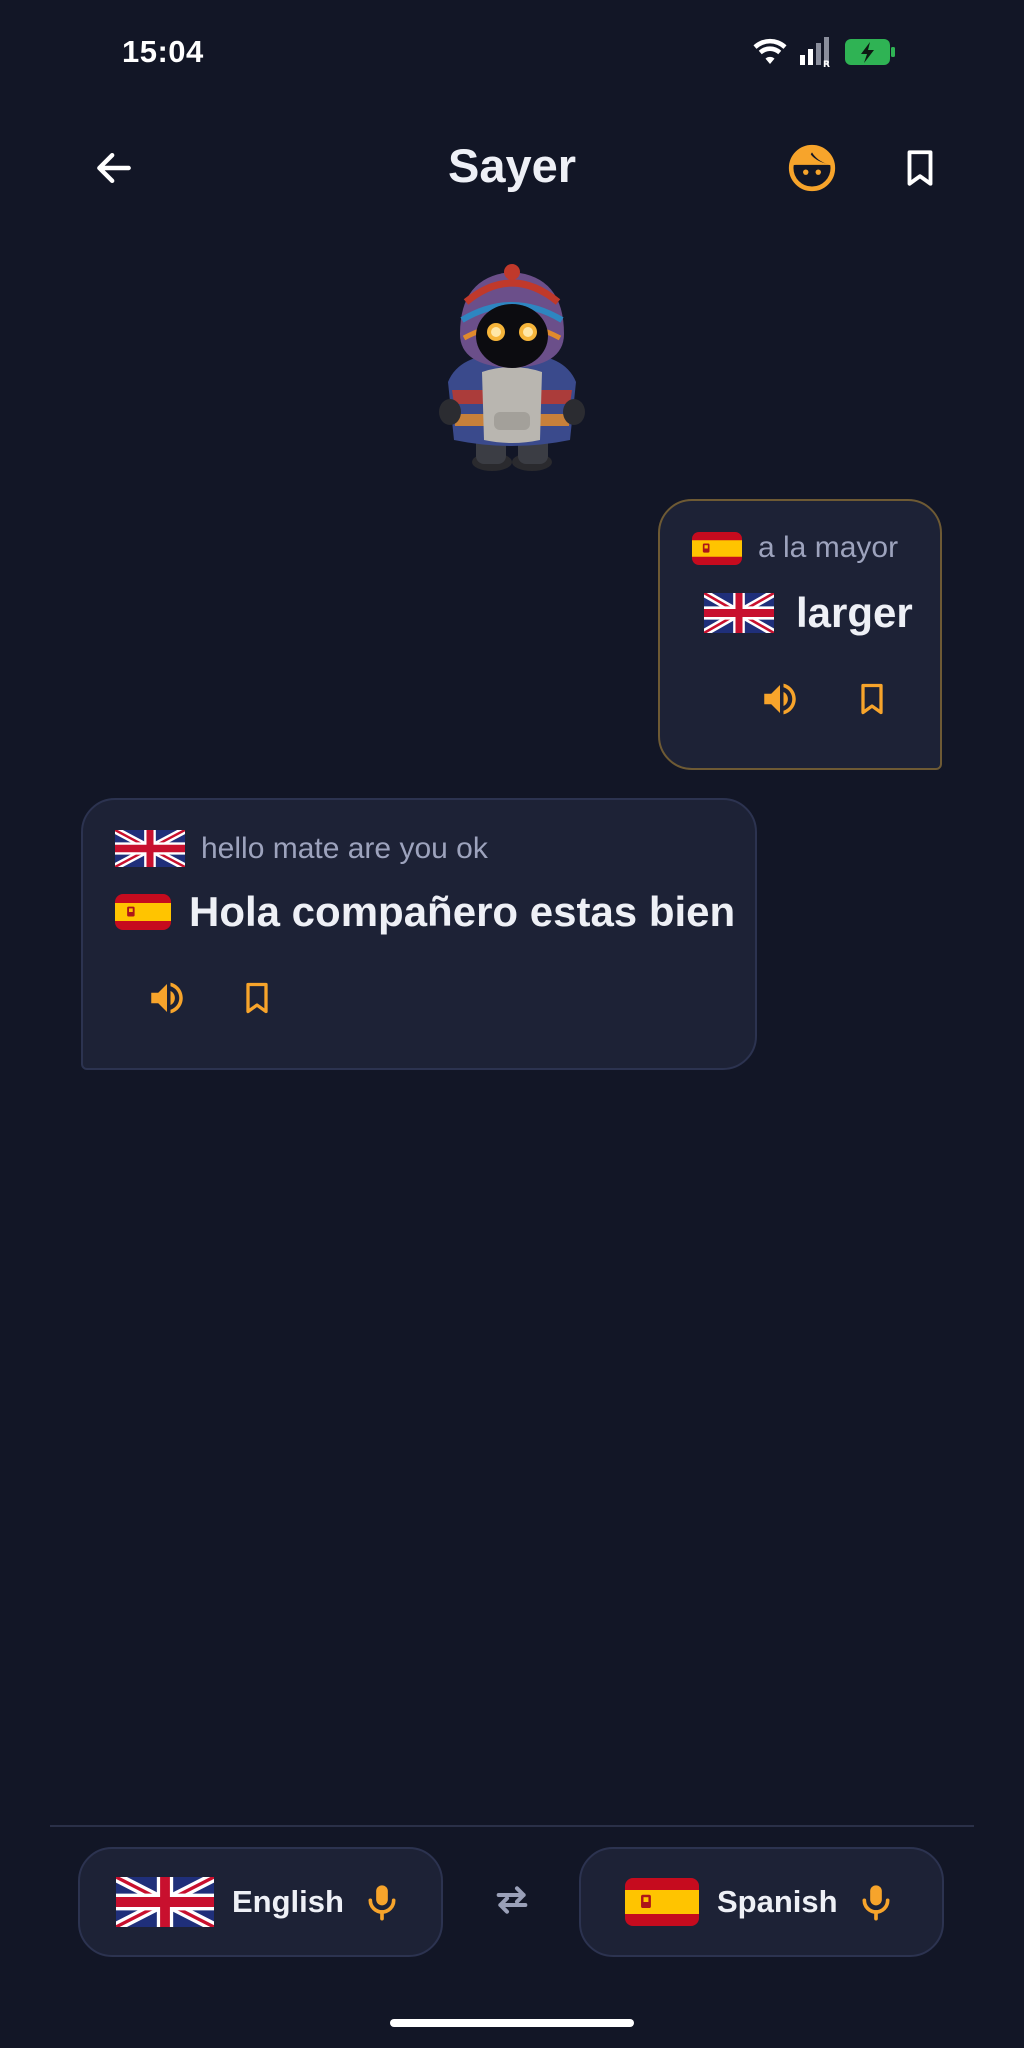  Describe the element at coordinates (512, 165) in the screenshot. I see `page-title: Sayer` at that location.